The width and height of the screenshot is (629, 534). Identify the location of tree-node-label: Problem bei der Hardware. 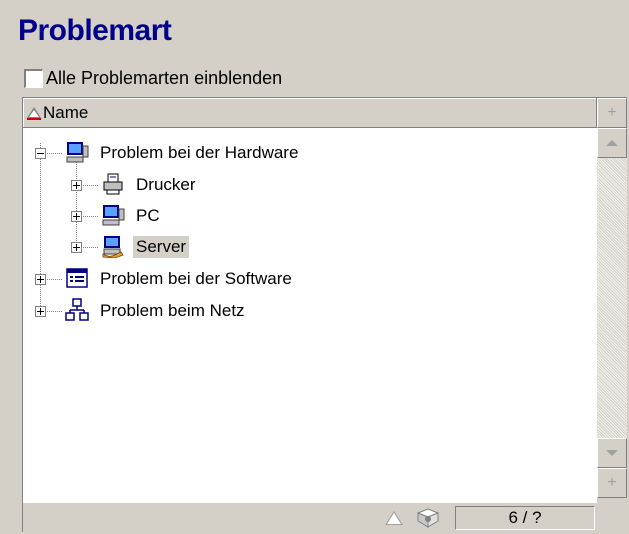
(199, 152).